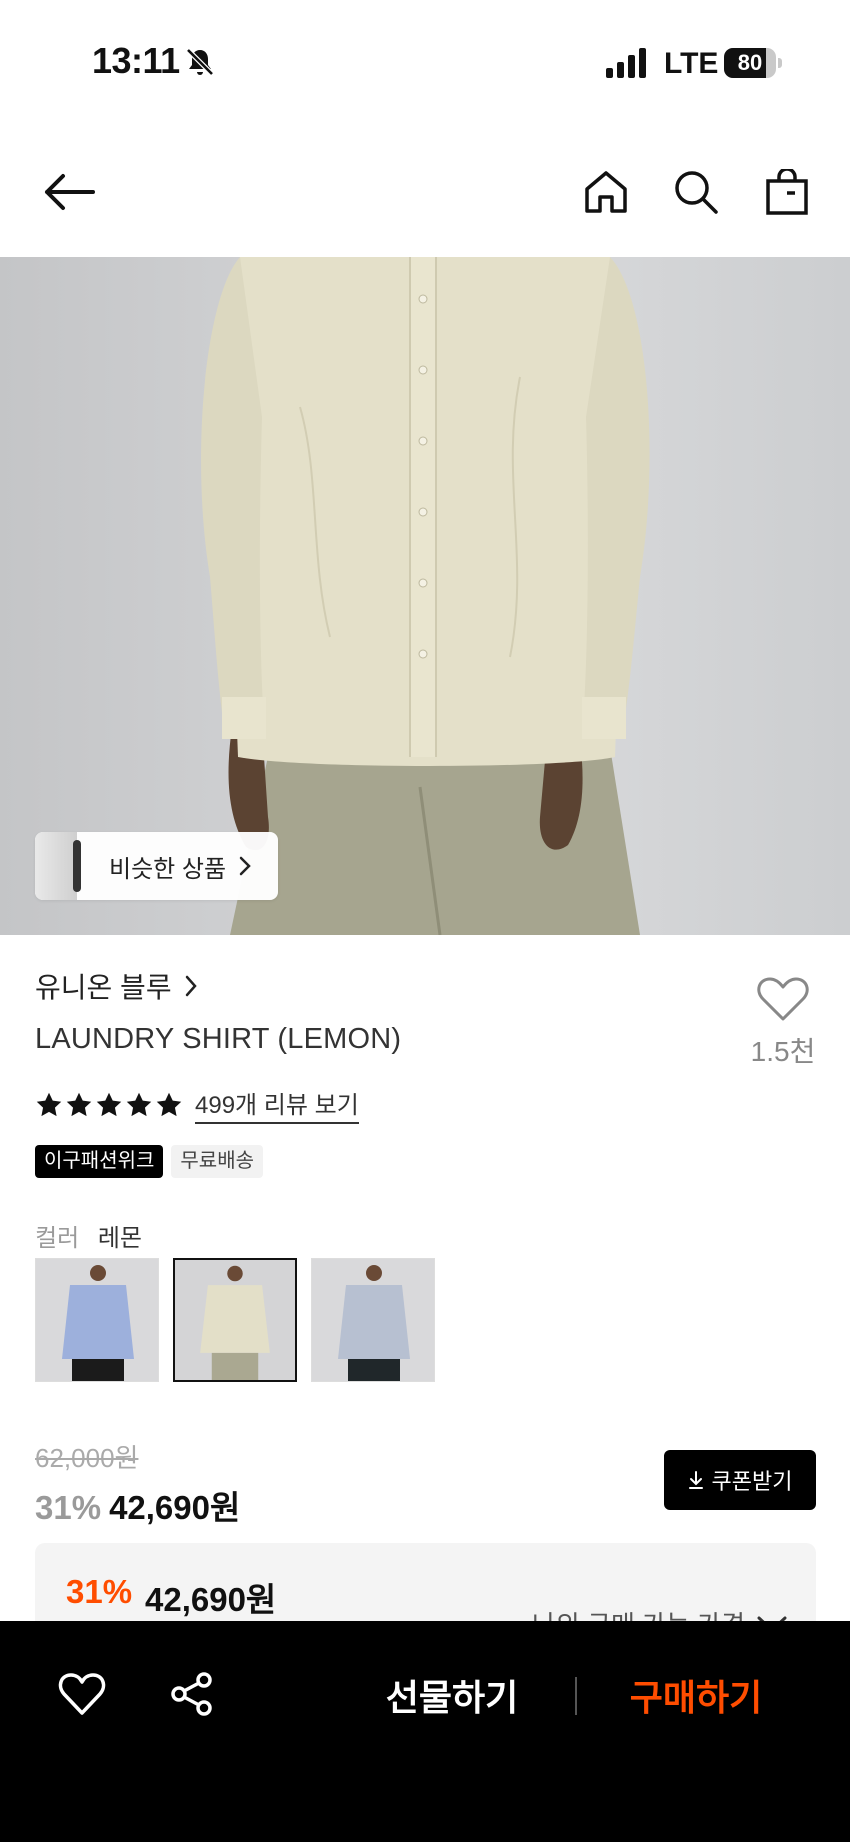 Image resolution: width=850 pixels, height=1842 pixels. Describe the element at coordinates (783, 1022) in the screenshot. I see `wishlist-button: 1.5천` at that location.